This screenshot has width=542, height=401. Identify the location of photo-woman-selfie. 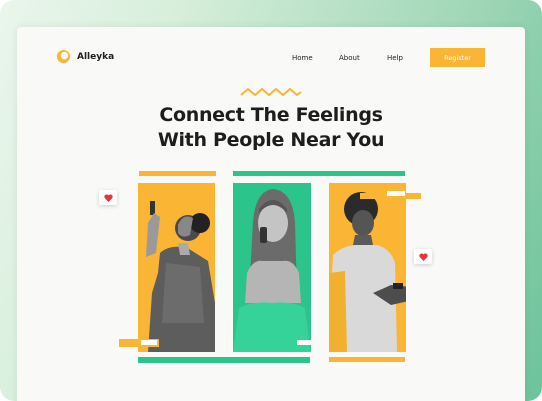
(176, 267).